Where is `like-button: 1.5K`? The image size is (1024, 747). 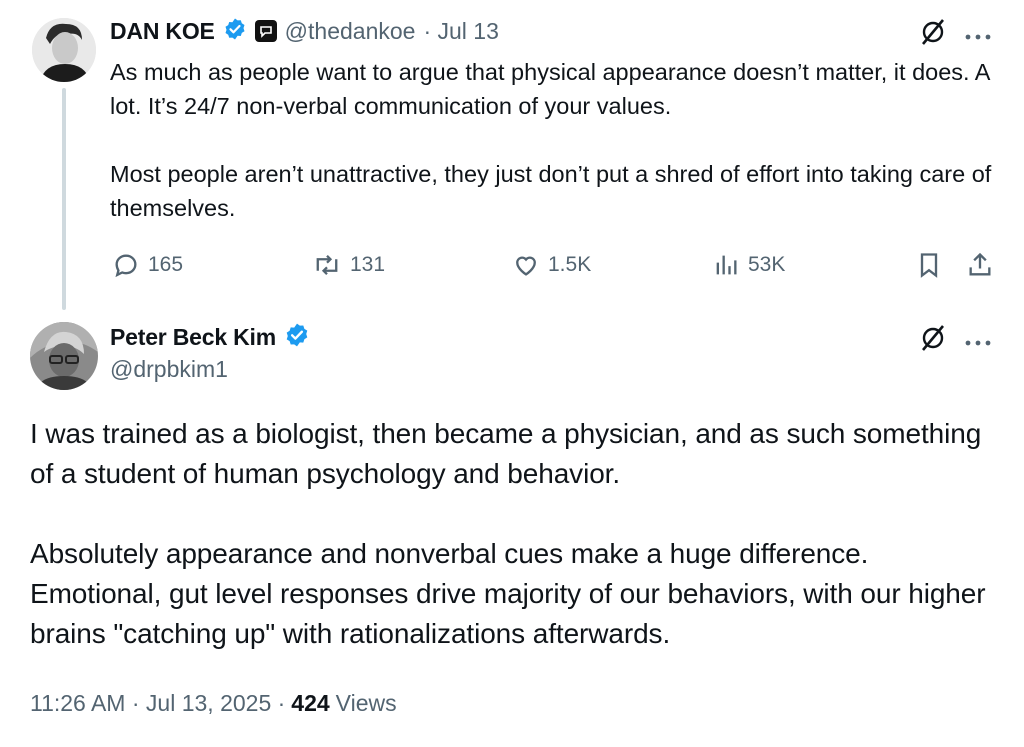 like-button: 1.5K is located at coordinates (551, 265).